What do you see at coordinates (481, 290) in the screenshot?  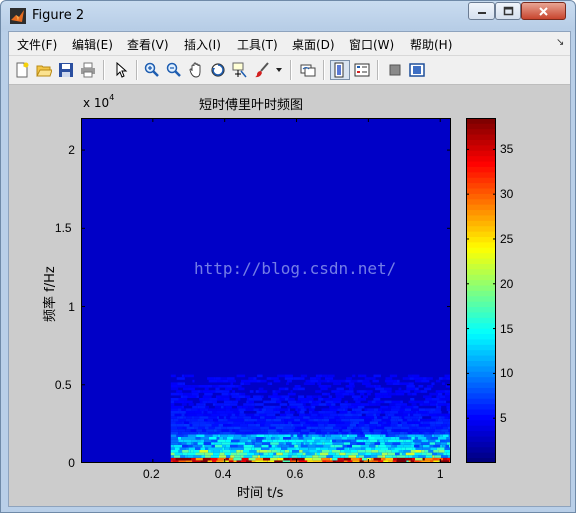 I see `colorbar` at bounding box center [481, 290].